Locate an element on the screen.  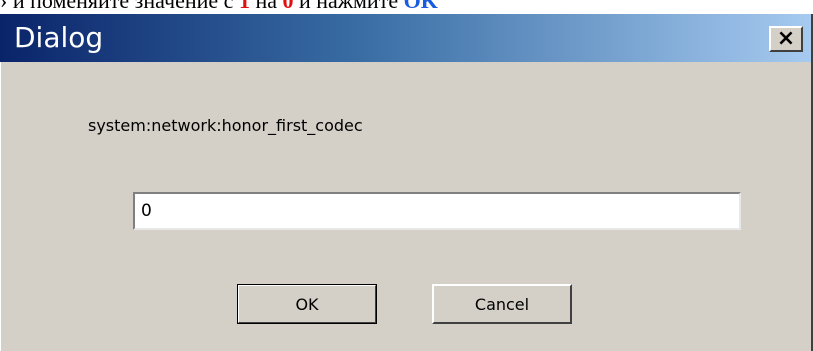
setting-value-input is located at coordinates (437, 211).